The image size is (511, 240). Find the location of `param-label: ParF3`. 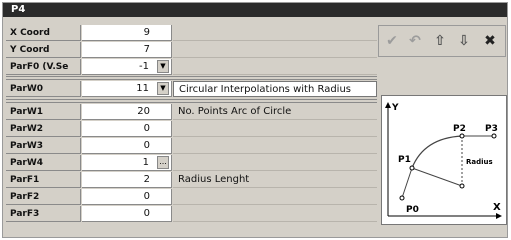

param-label: ParF3 is located at coordinates (43, 214).